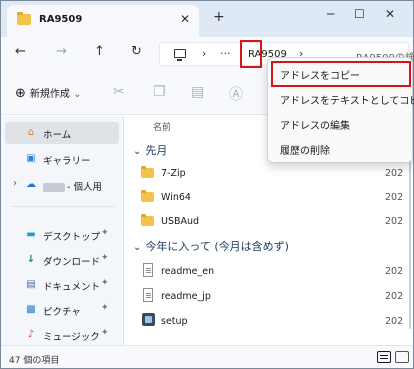 Image resolution: width=414 pixels, height=369 pixels. I want to click on paste-icon: ▤, so click(197, 92).